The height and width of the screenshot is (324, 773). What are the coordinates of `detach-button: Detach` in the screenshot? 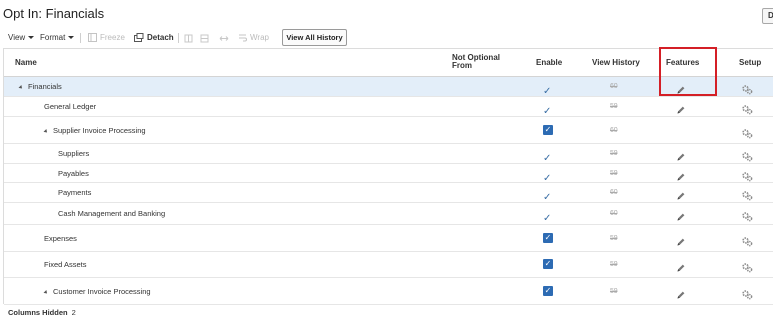 It's located at (154, 38).